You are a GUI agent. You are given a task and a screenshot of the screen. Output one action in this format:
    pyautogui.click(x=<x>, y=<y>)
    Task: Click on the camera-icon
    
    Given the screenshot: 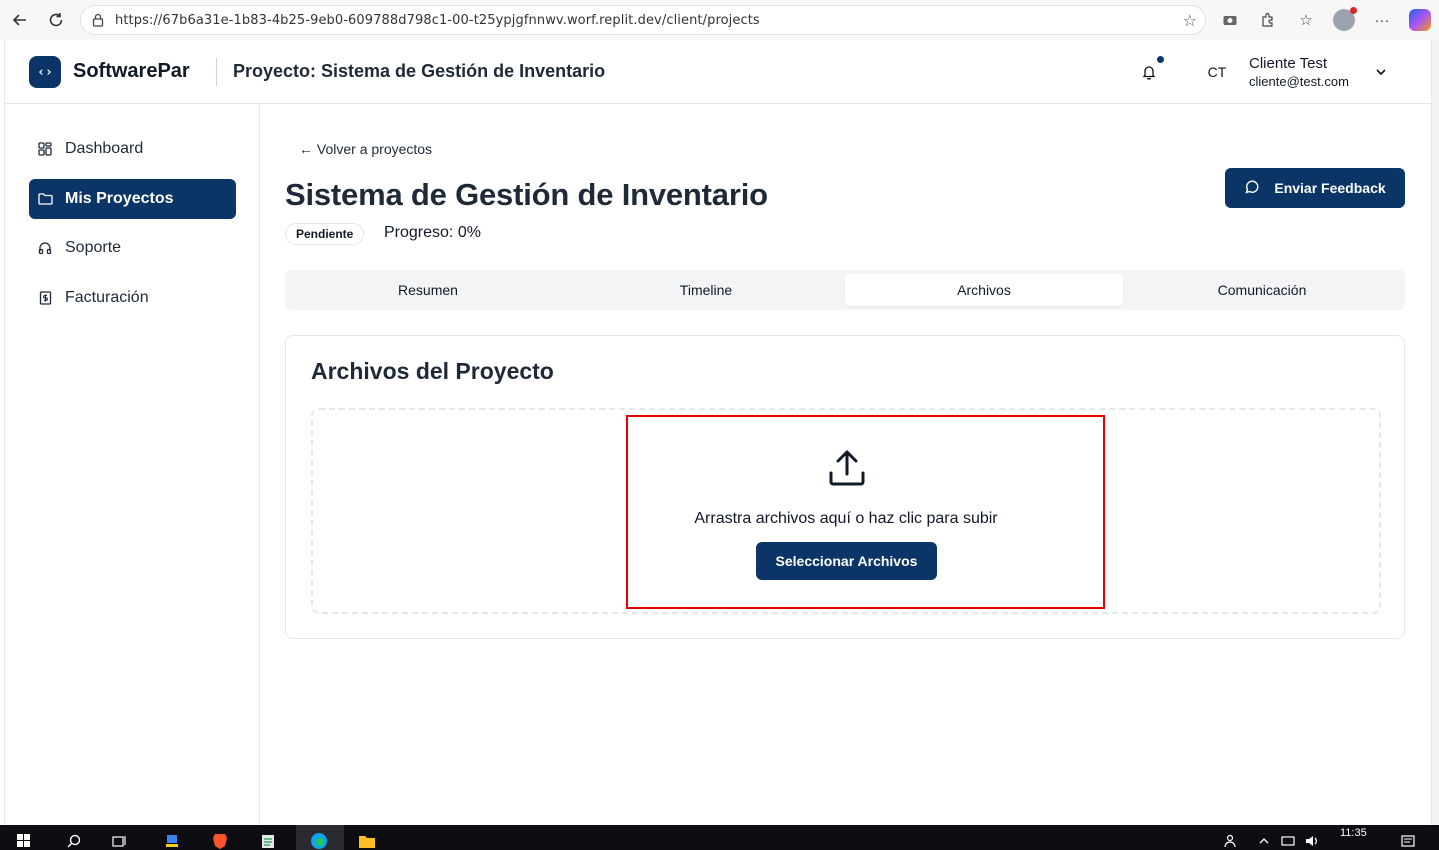 What is the action you would take?
    pyautogui.click(x=1230, y=20)
    